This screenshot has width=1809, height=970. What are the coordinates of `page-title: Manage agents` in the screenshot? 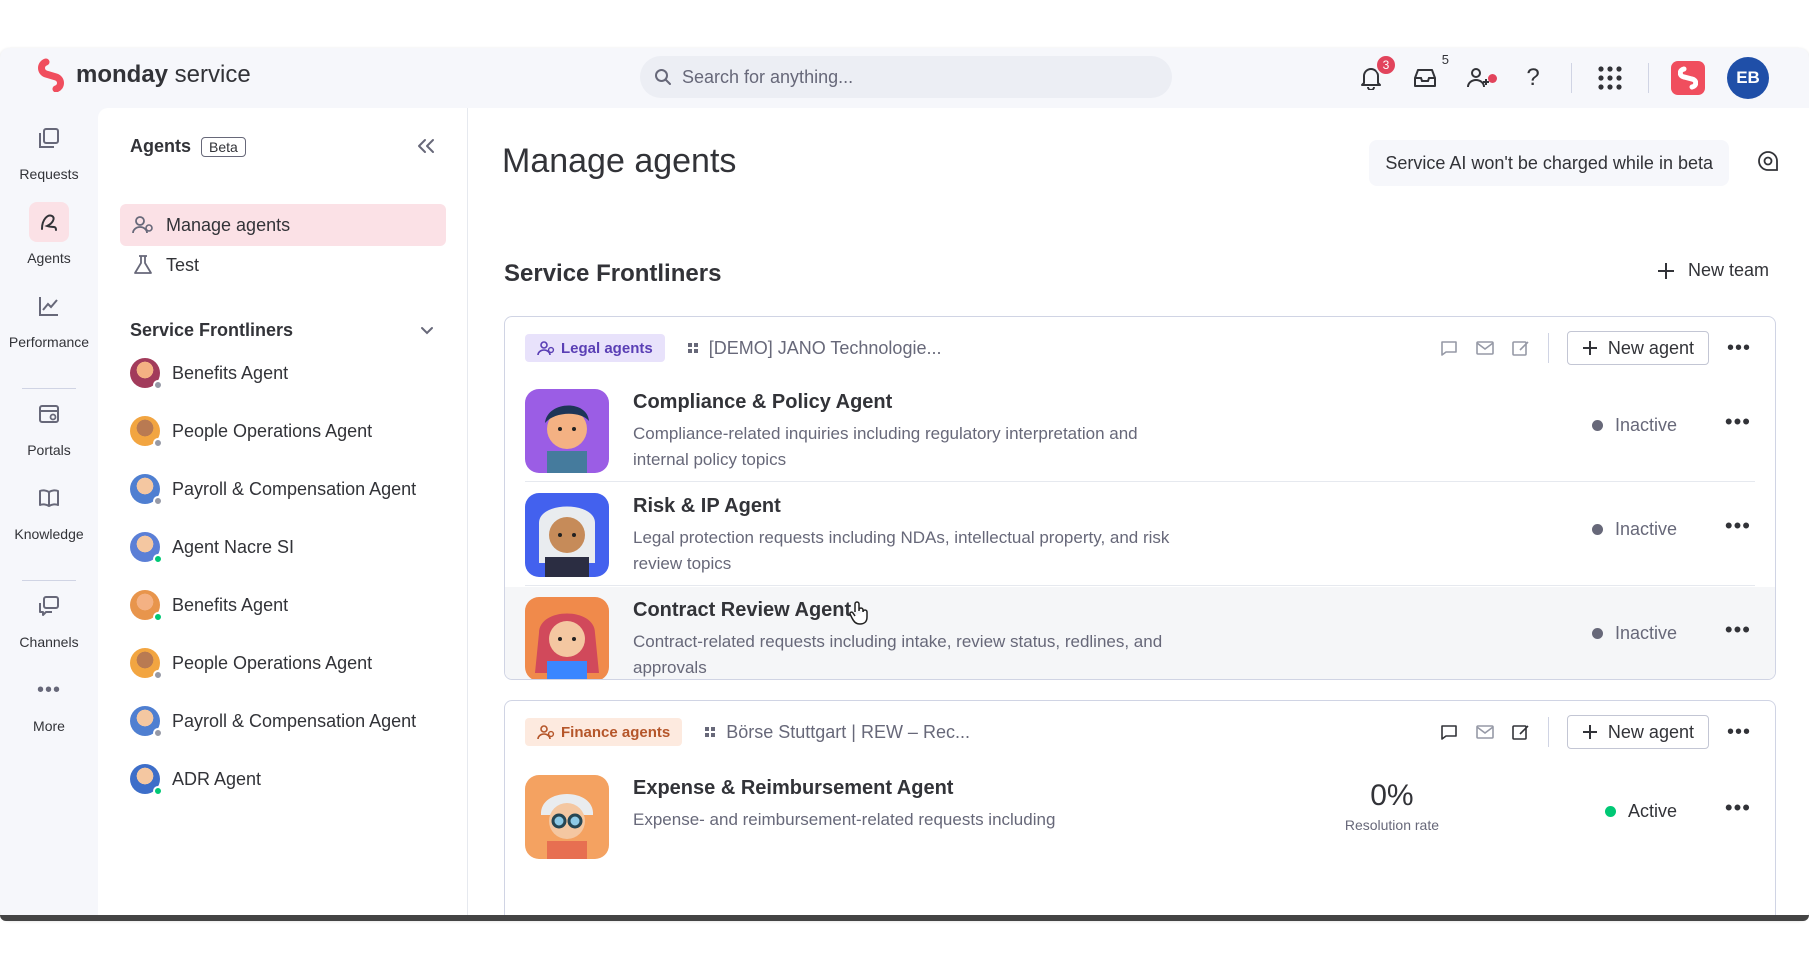 It's located at (619, 161).